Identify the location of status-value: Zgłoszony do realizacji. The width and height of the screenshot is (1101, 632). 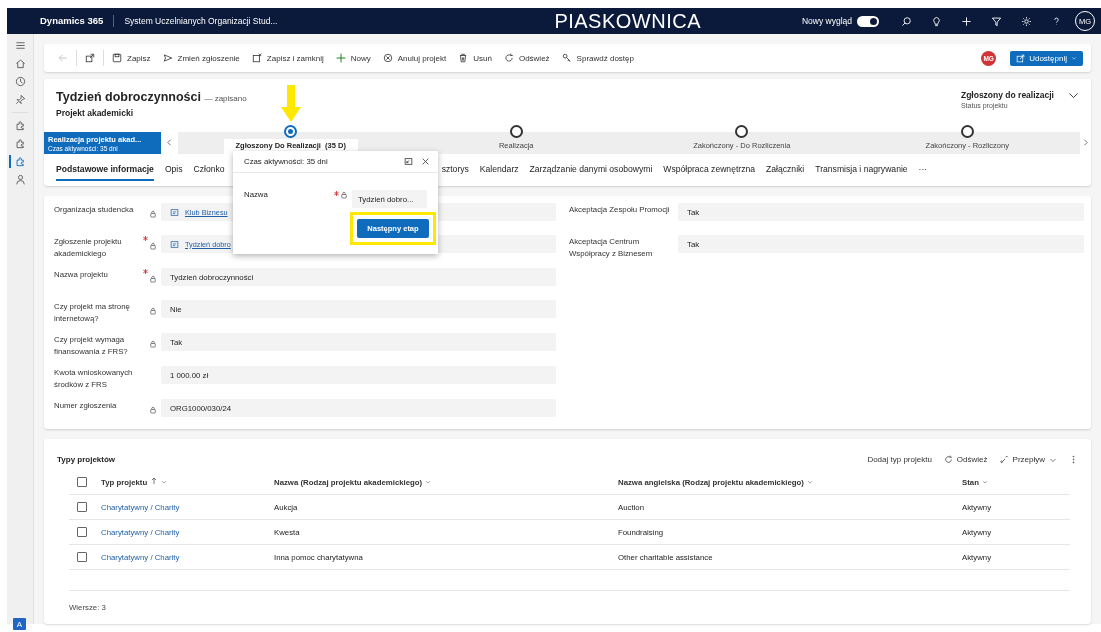
(1007, 95).